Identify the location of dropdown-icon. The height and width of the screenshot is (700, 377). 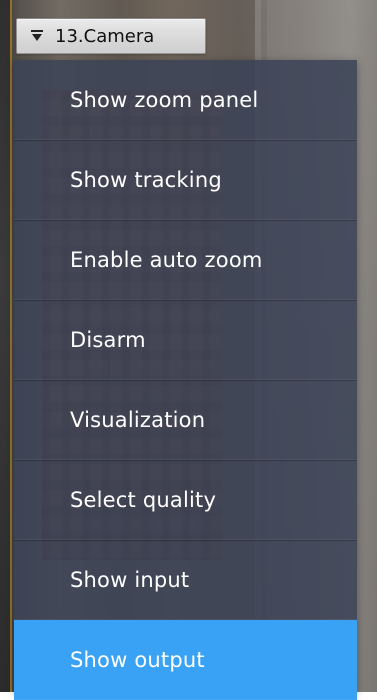
(37, 36).